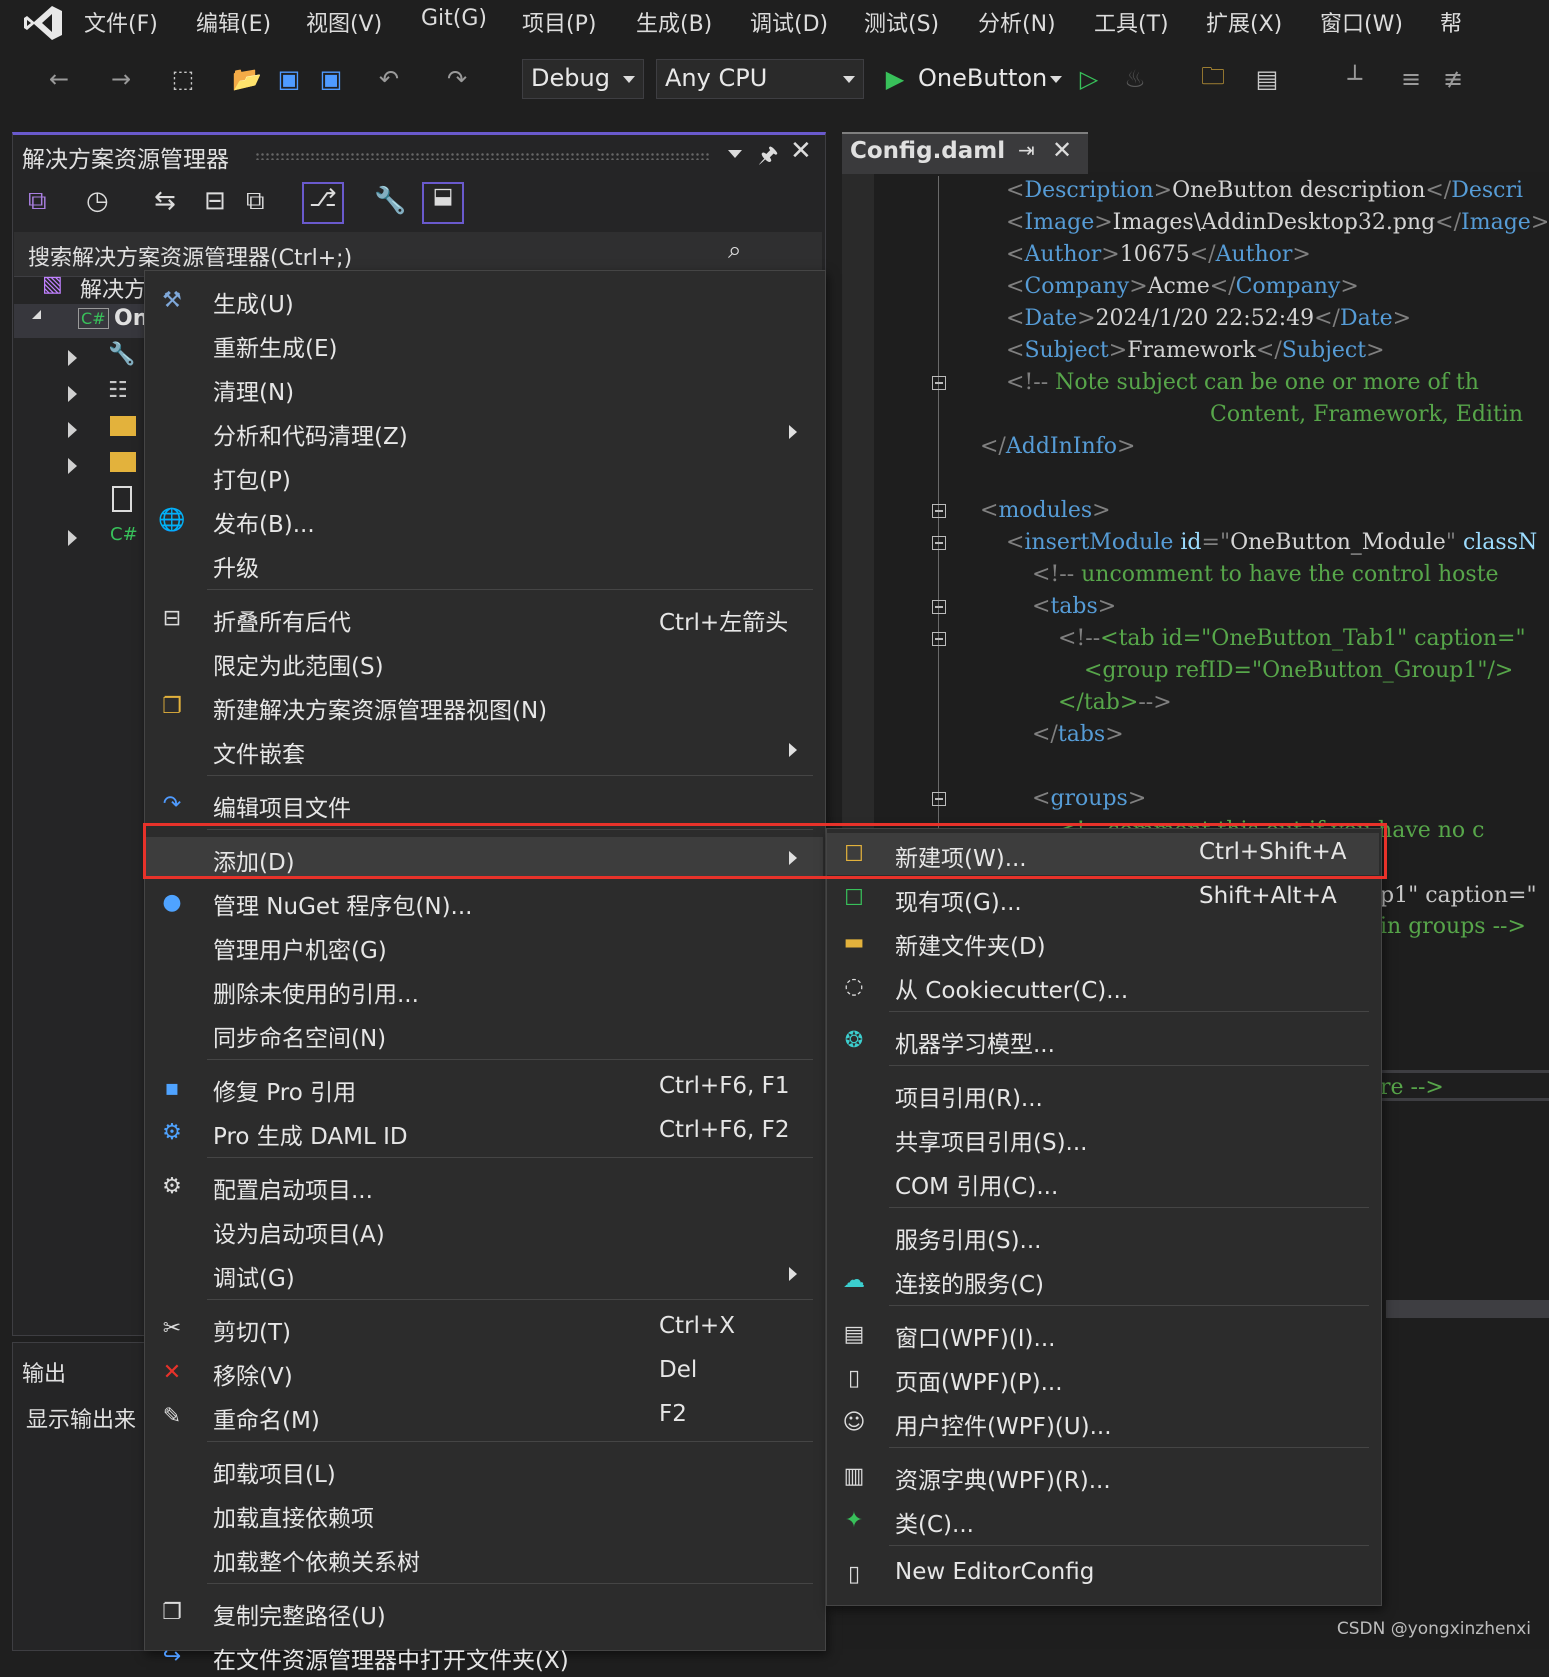 This screenshot has height=1677, width=1549. What do you see at coordinates (982, 78) in the screenshot?
I see `start-project-label: OneButton` at bounding box center [982, 78].